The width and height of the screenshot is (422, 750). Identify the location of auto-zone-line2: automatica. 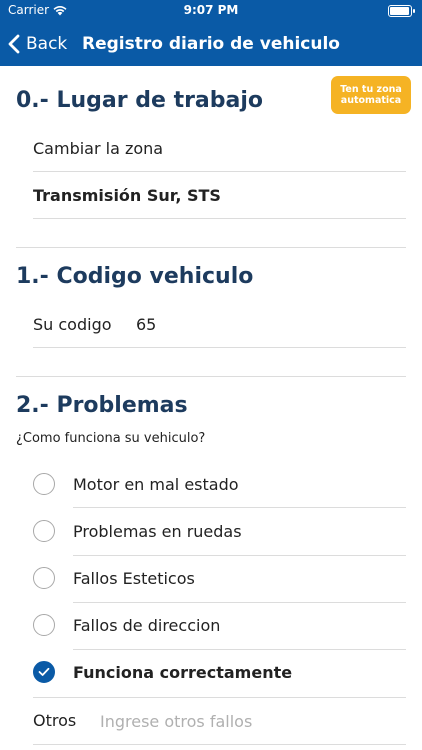
(371, 100).